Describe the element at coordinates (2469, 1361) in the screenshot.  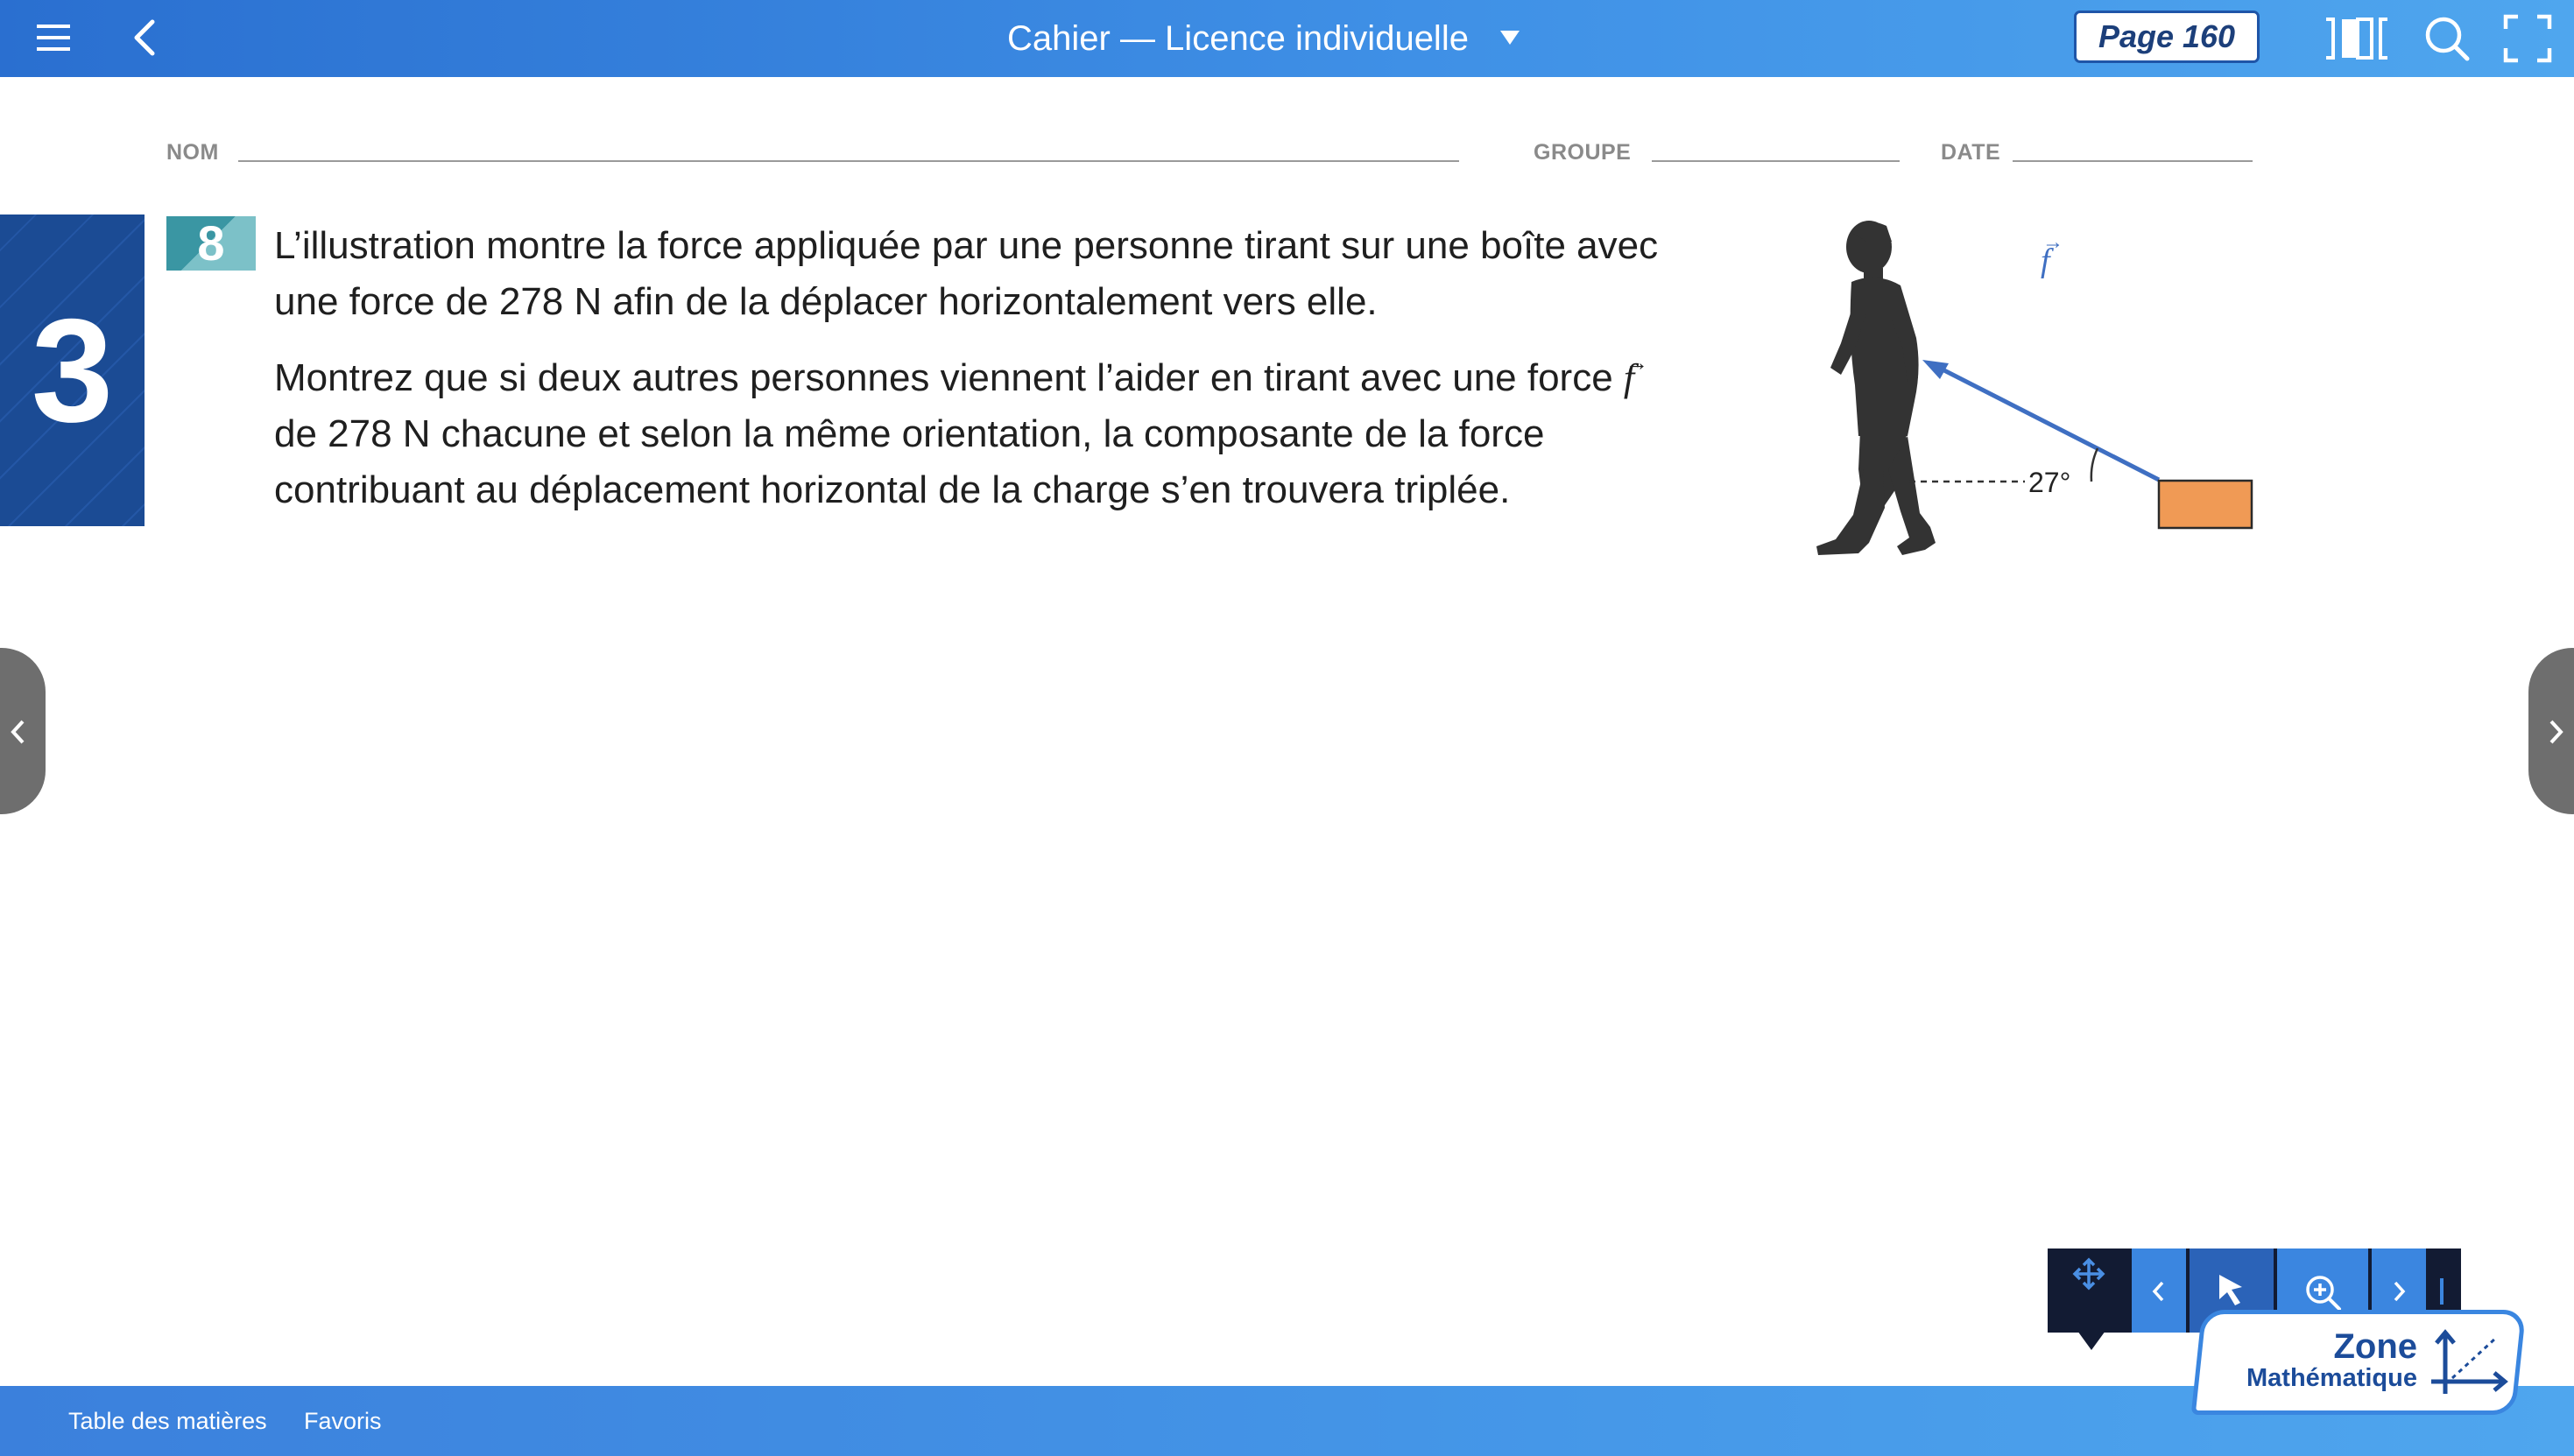
I see `axes-icon` at that location.